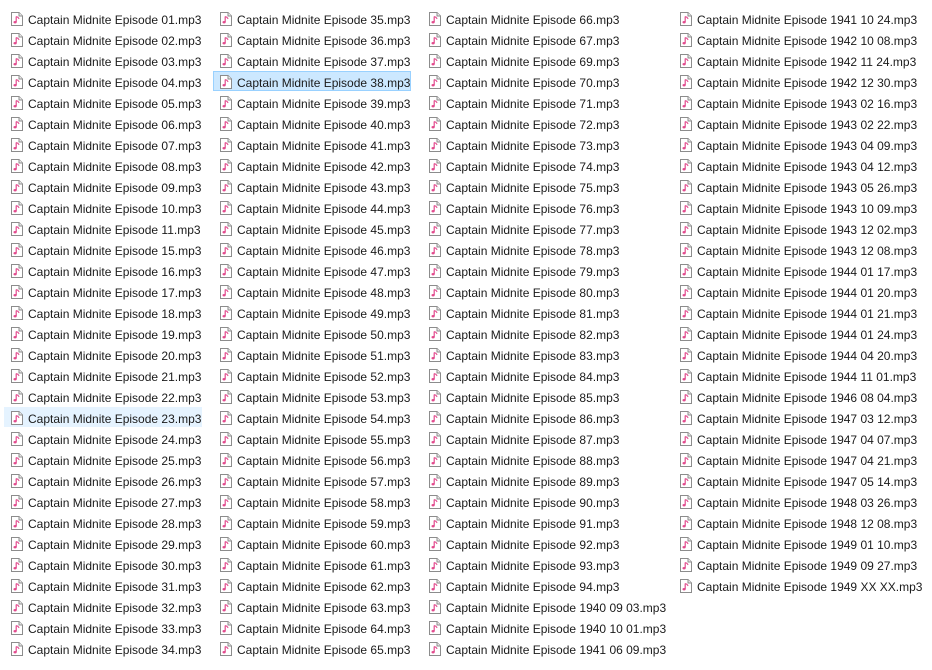 This screenshot has height=670, width=932. I want to click on file-item: Captain Midnite Episode 75.mp3, so click(521, 186).